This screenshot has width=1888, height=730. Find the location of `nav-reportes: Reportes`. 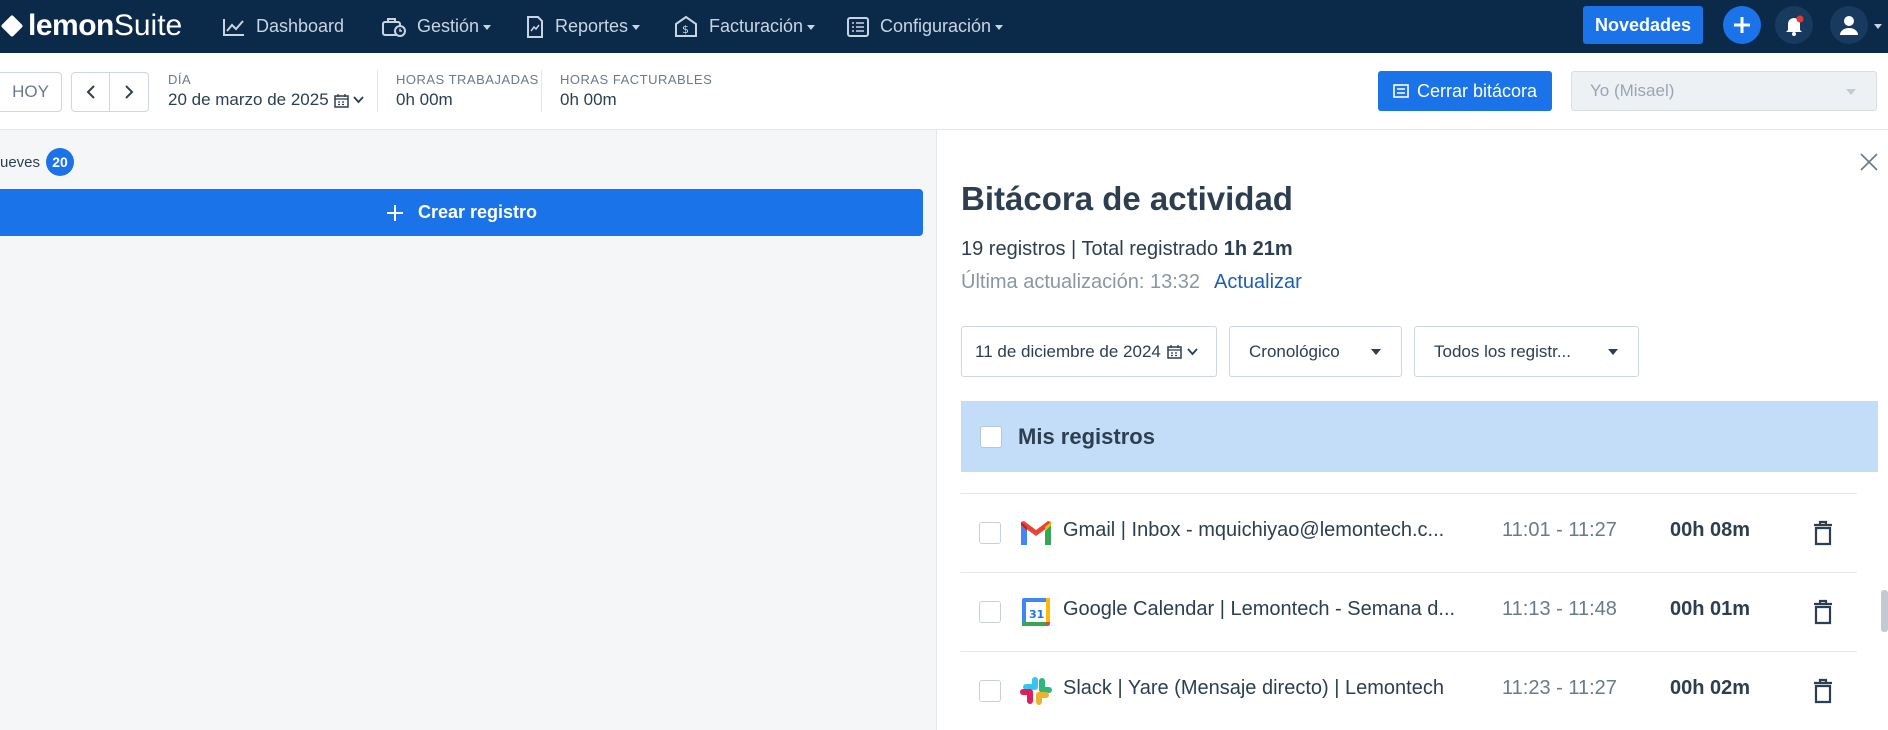

nav-reportes: Reportes is located at coordinates (583, 26).